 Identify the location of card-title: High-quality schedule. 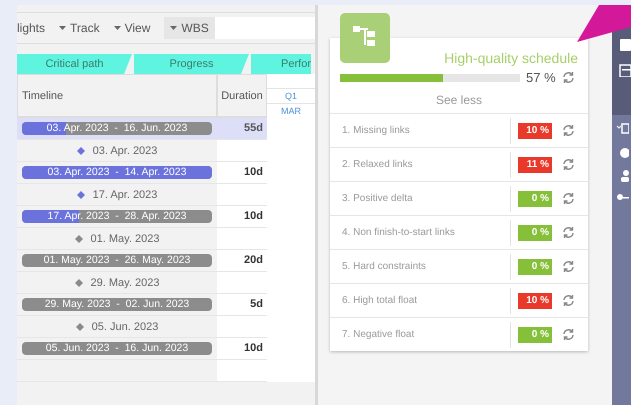
(510, 58).